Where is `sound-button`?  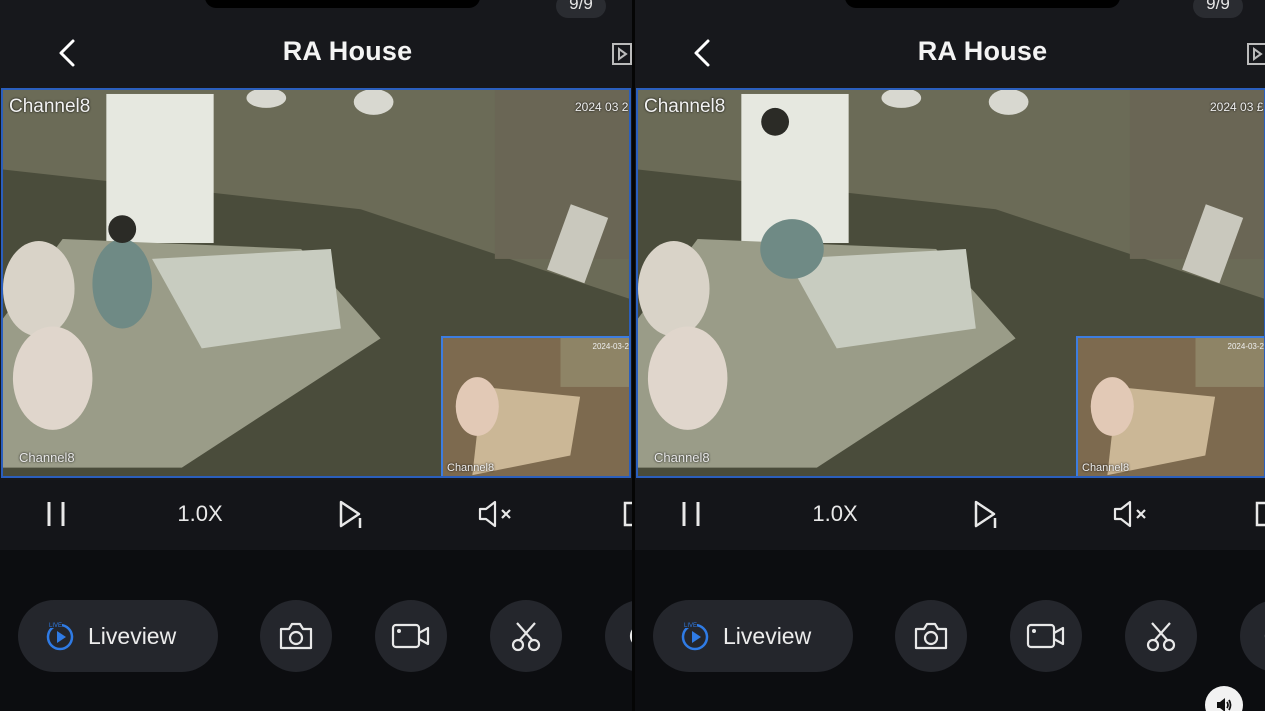 sound-button is located at coordinates (1224, 698).